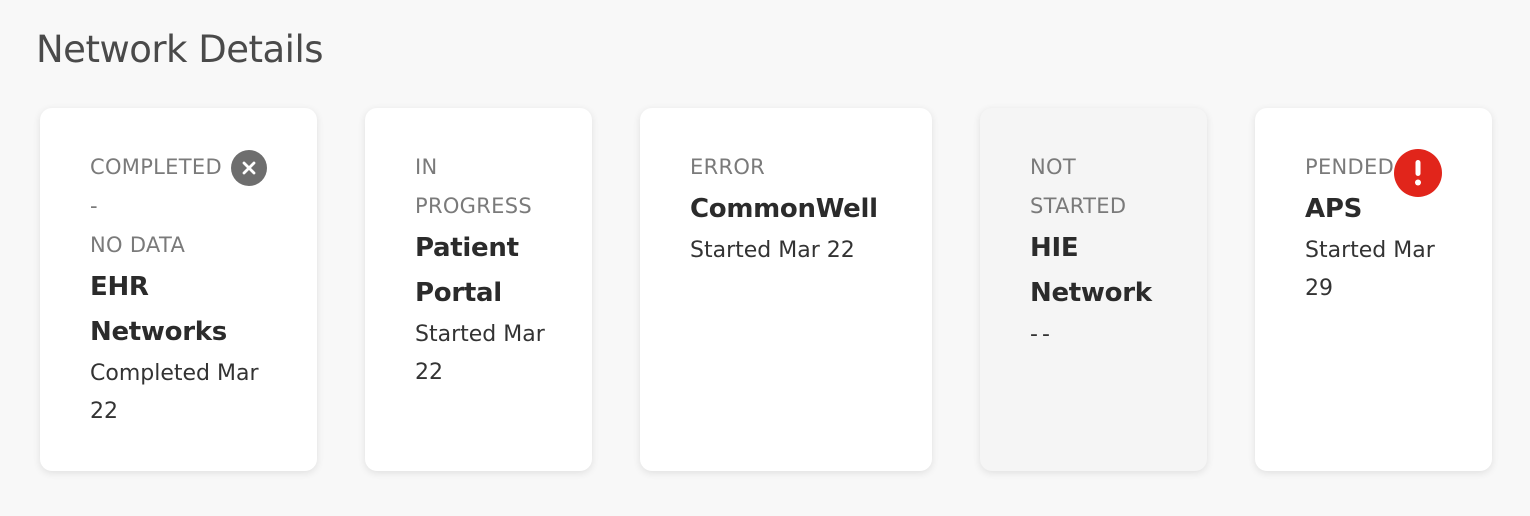  Describe the element at coordinates (156, 206) in the screenshot. I see `network-status: COMPLETED - NO DATA` at that location.